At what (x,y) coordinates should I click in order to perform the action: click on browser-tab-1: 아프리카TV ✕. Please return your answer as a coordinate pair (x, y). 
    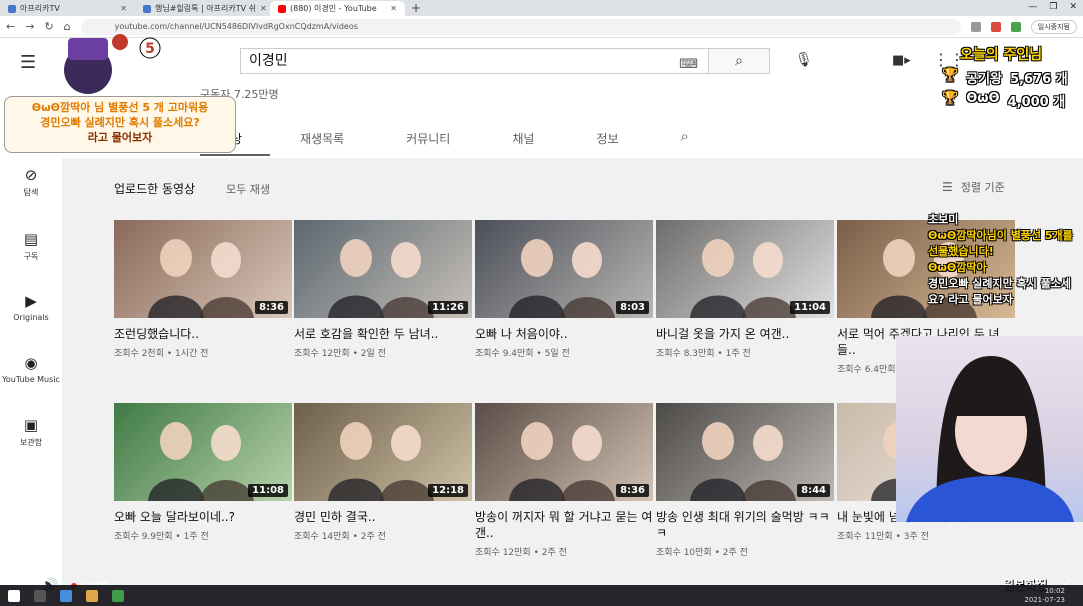
    Looking at the image, I should click on (67, 8).